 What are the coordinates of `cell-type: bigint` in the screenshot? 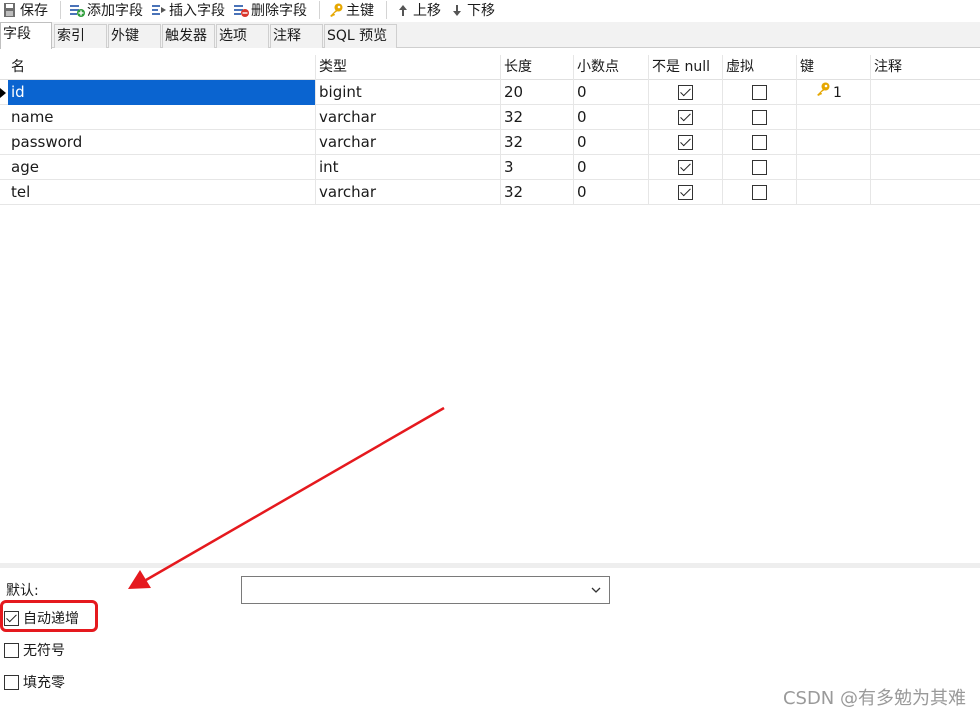 It's located at (408, 92).